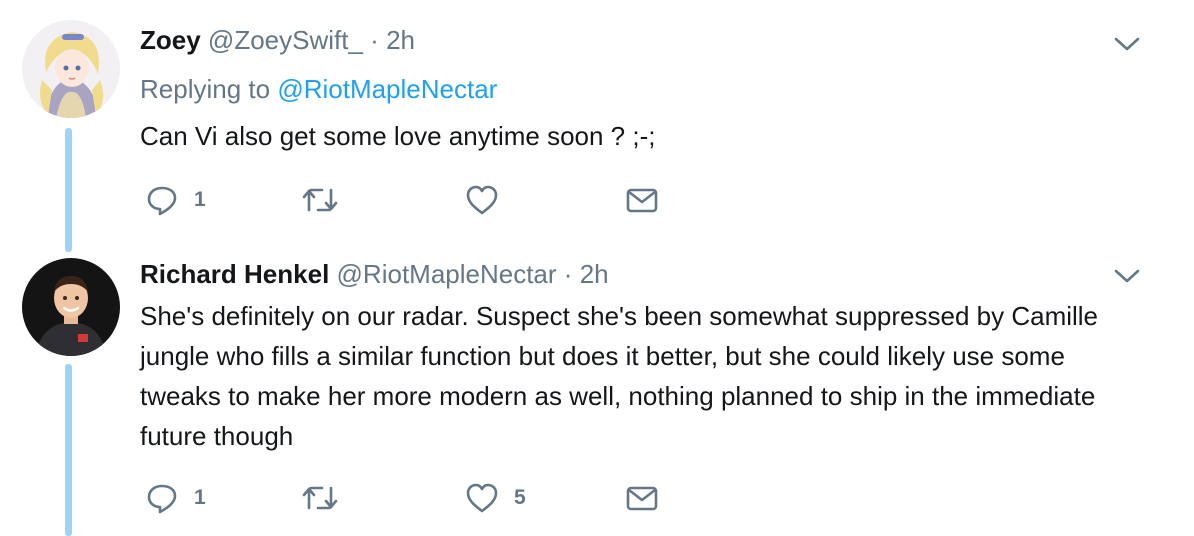  I want to click on replying-to: Replying to @RiotMapleNectar, so click(318, 89).